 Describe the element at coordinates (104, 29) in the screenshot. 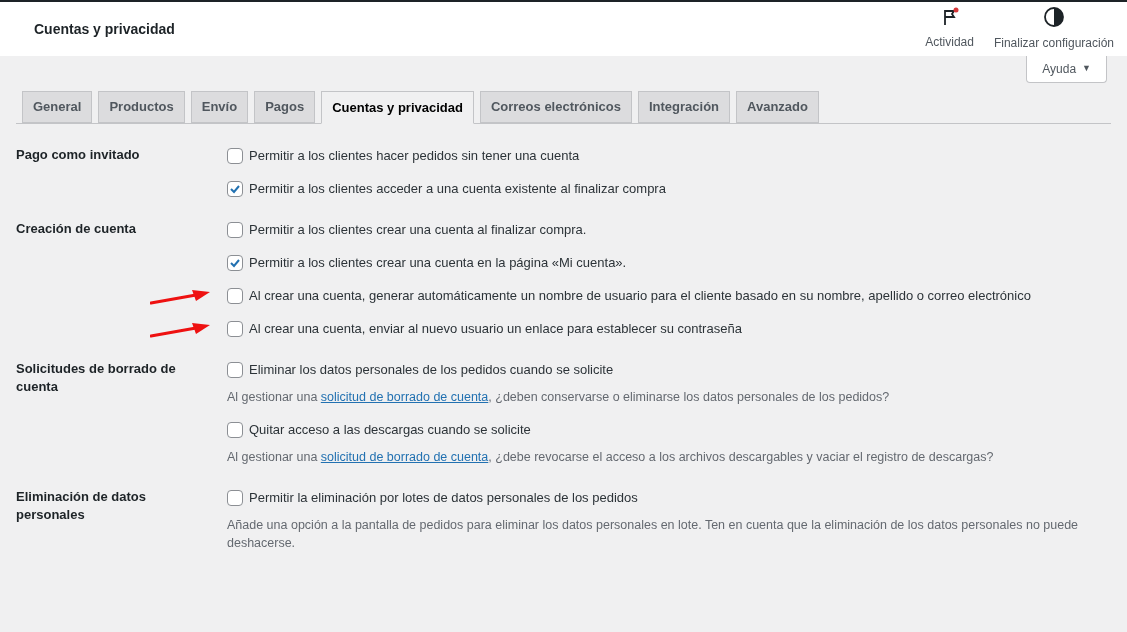

I see `page-title: Cuentas y privacidad` at that location.